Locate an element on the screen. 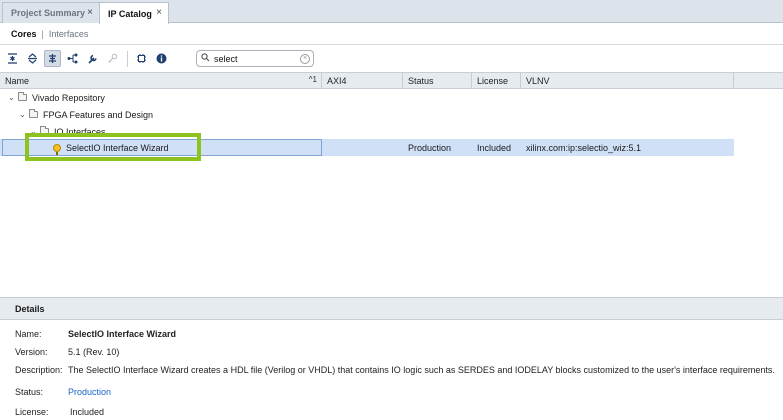 The image size is (783, 420). table-header: Name ^1 AXI4 Status License VLNV is located at coordinates (391, 80).